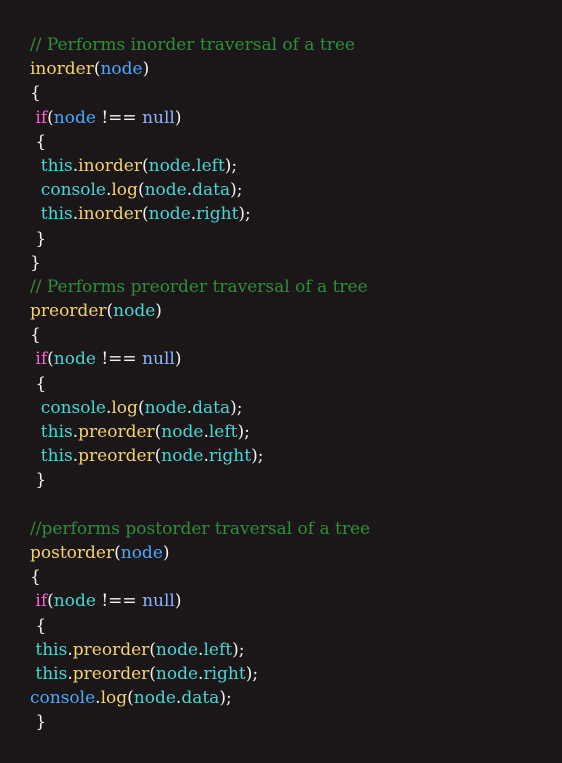 Image resolution: width=562 pixels, height=763 pixels. I want to click on code-line: this.inorder(node.left);, so click(296, 166).